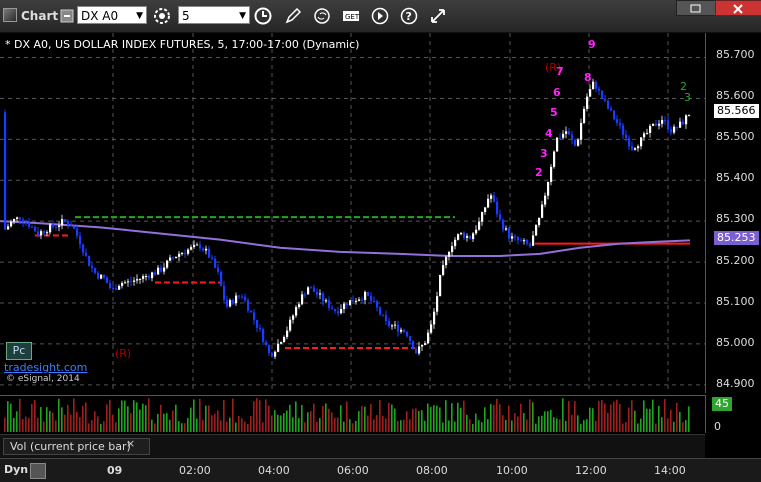 This screenshot has width=761, height=482. Describe the element at coordinates (322, 16) in the screenshot. I see `refresh-icon` at that location.